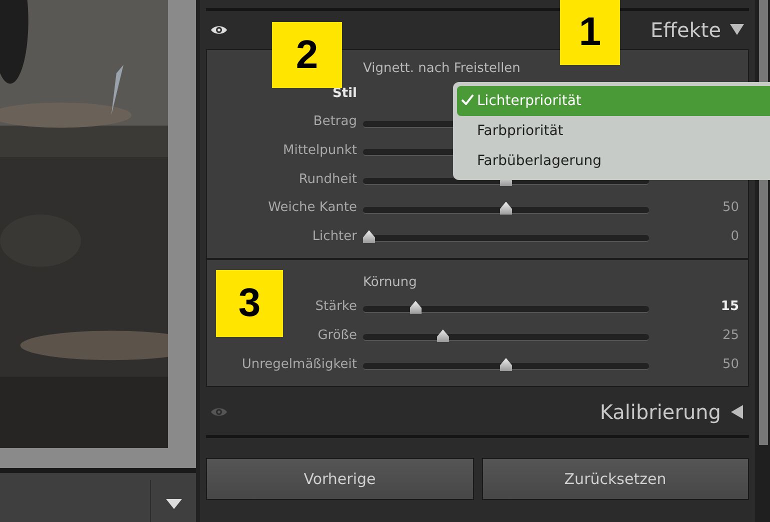 Image resolution: width=770 pixels, height=522 pixels. What do you see at coordinates (312, 208) in the screenshot?
I see `slider-label: Weiche Kante` at bounding box center [312, 208].